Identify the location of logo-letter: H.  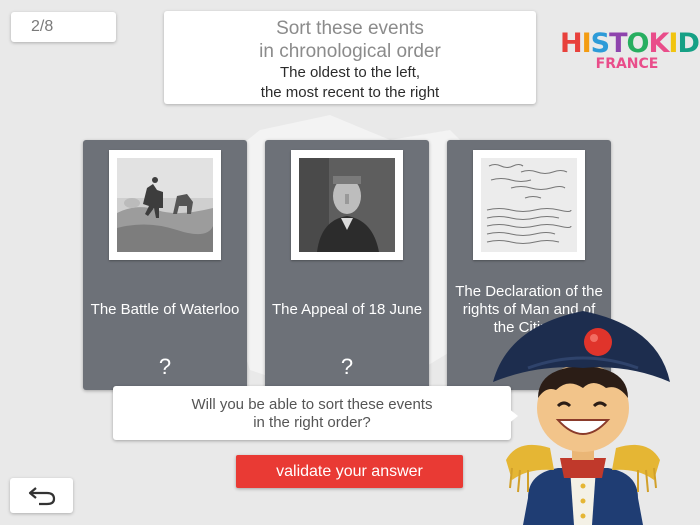
(571, 43).